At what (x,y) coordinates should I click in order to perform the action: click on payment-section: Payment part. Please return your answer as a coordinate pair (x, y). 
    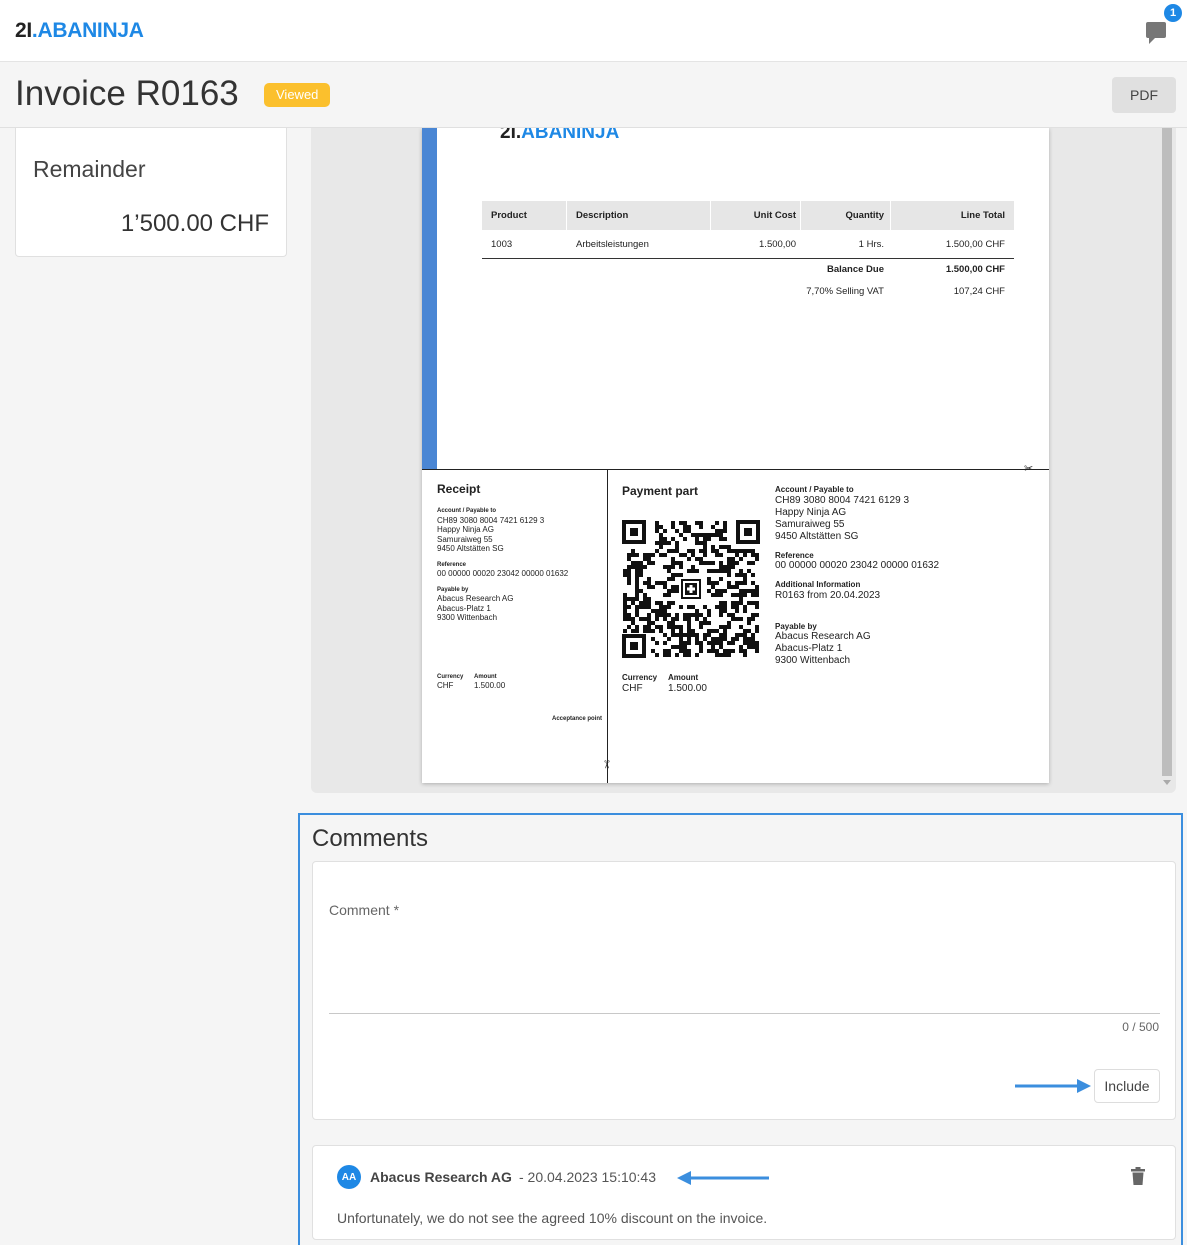
    Looking at the image, I should click on (660, 491).